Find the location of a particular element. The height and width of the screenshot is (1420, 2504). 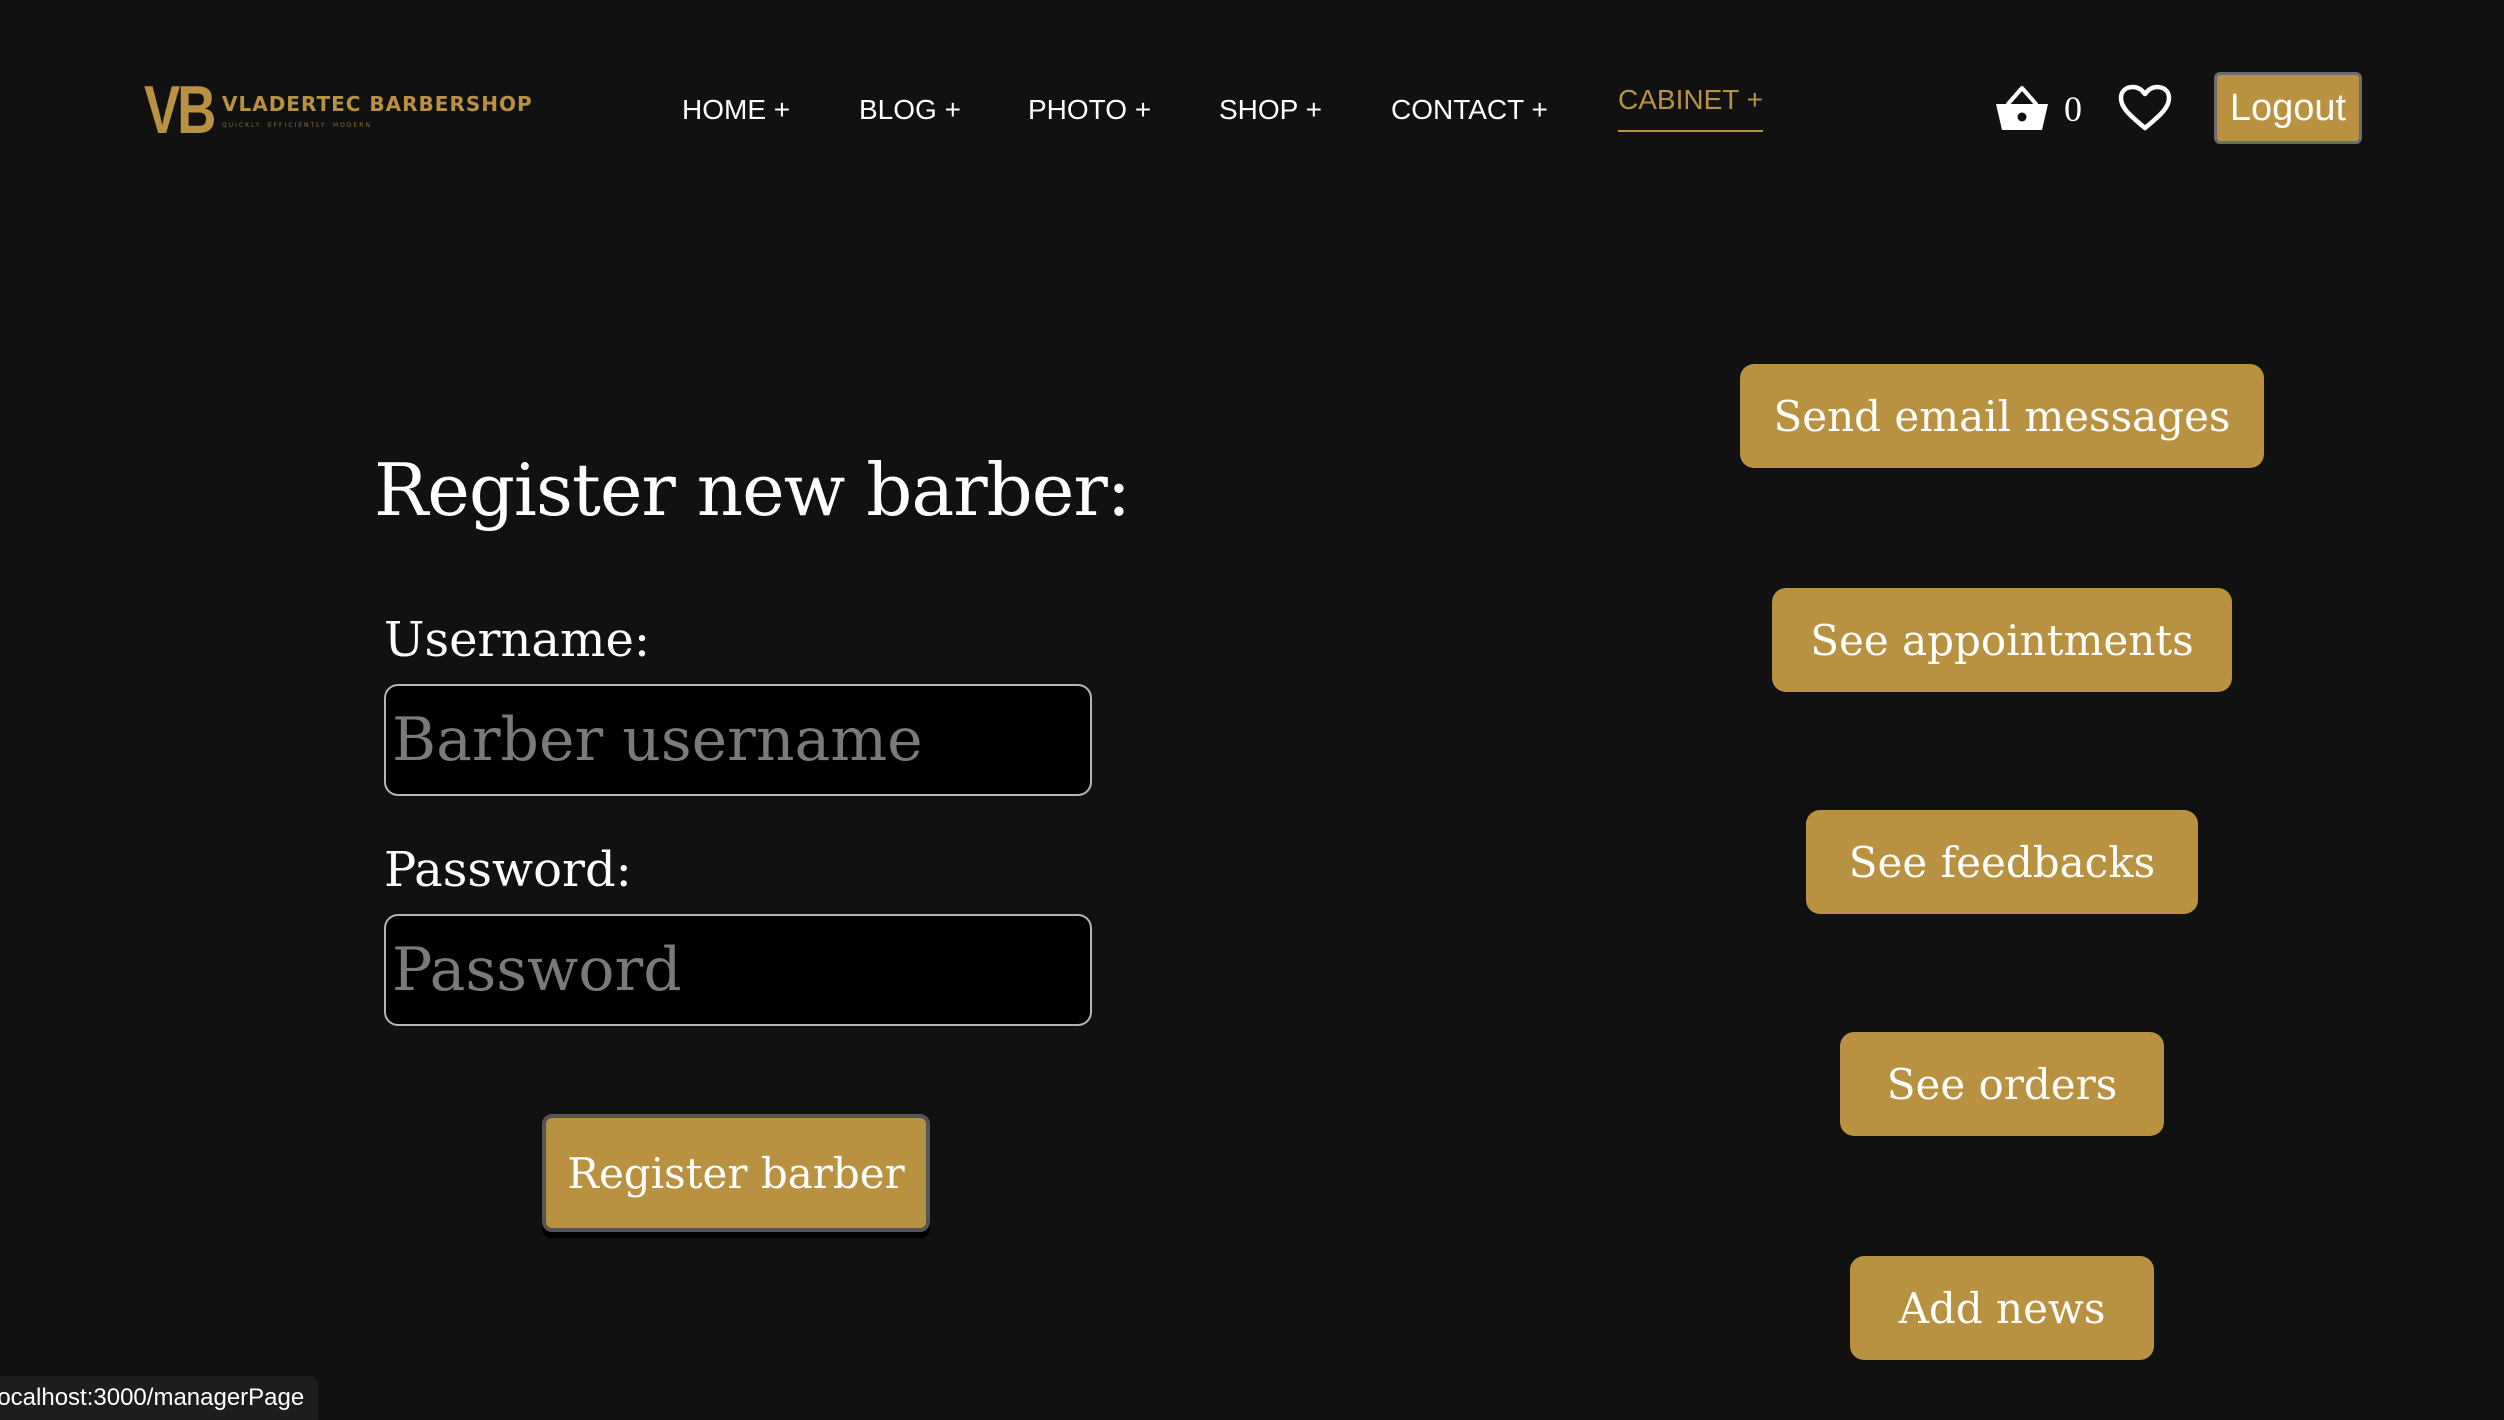

nav-cabinet: CABINET + is located at coordinates (1690, 108).